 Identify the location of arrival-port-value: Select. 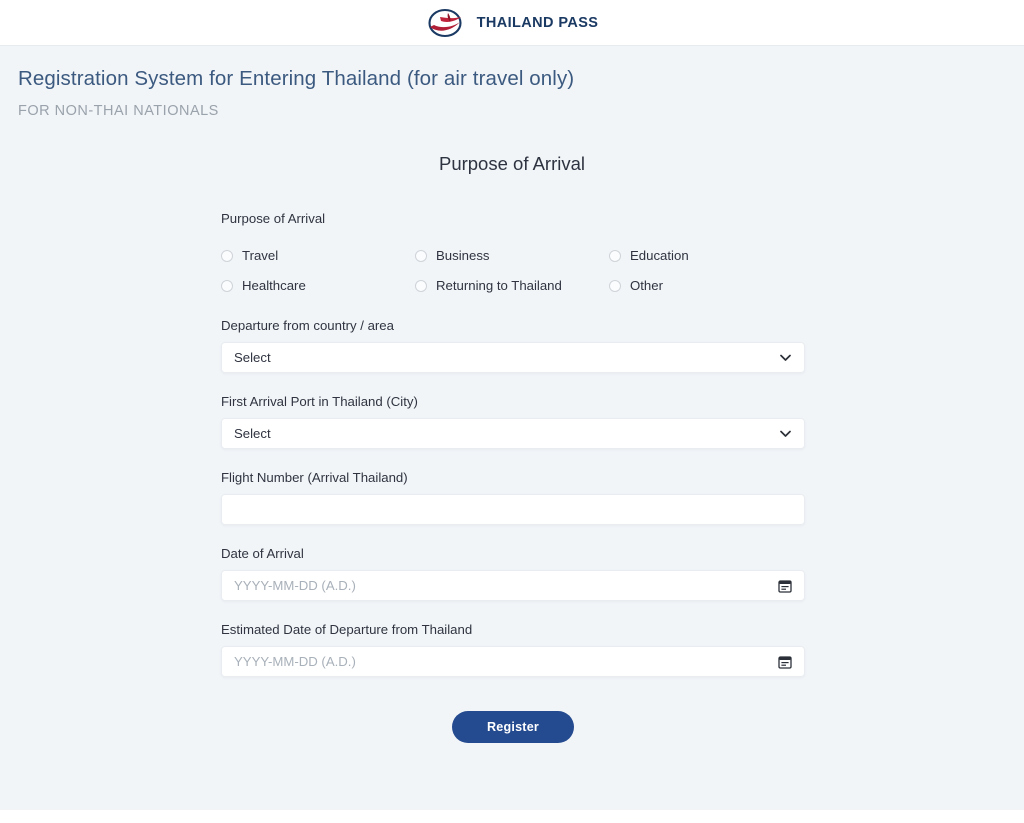
(252, 434).